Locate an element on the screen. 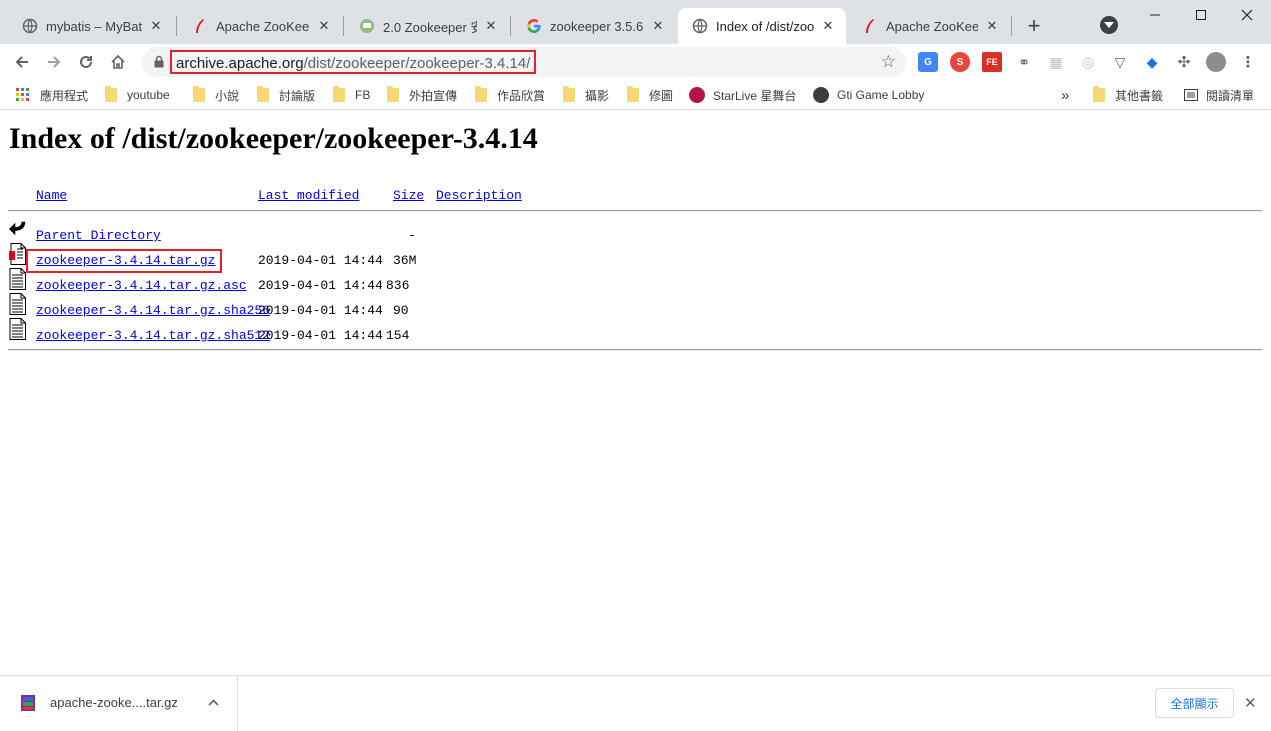 The height and width of the screenshot is (731, 1271). minimize-button is located at coordinates (1155, 15).